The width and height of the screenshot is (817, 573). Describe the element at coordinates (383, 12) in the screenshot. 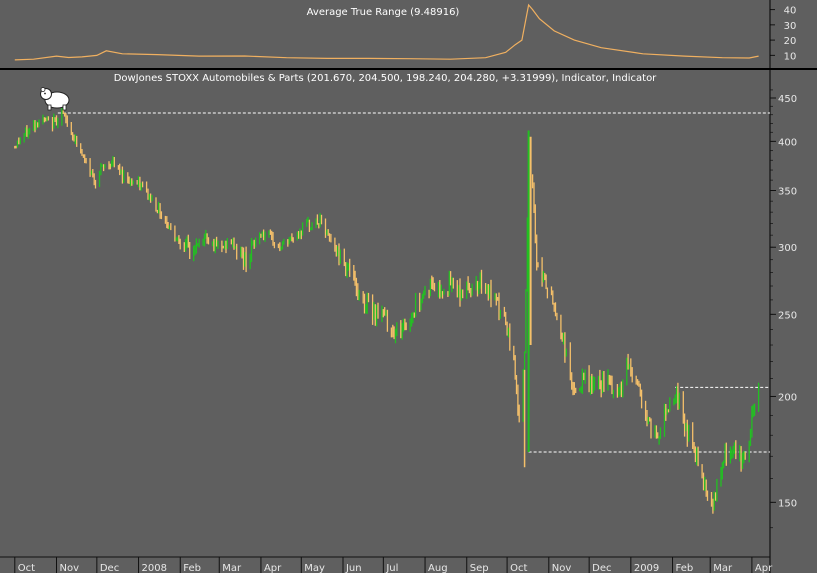

I see `atr-title: Average True Range (9.48916)` at that location.